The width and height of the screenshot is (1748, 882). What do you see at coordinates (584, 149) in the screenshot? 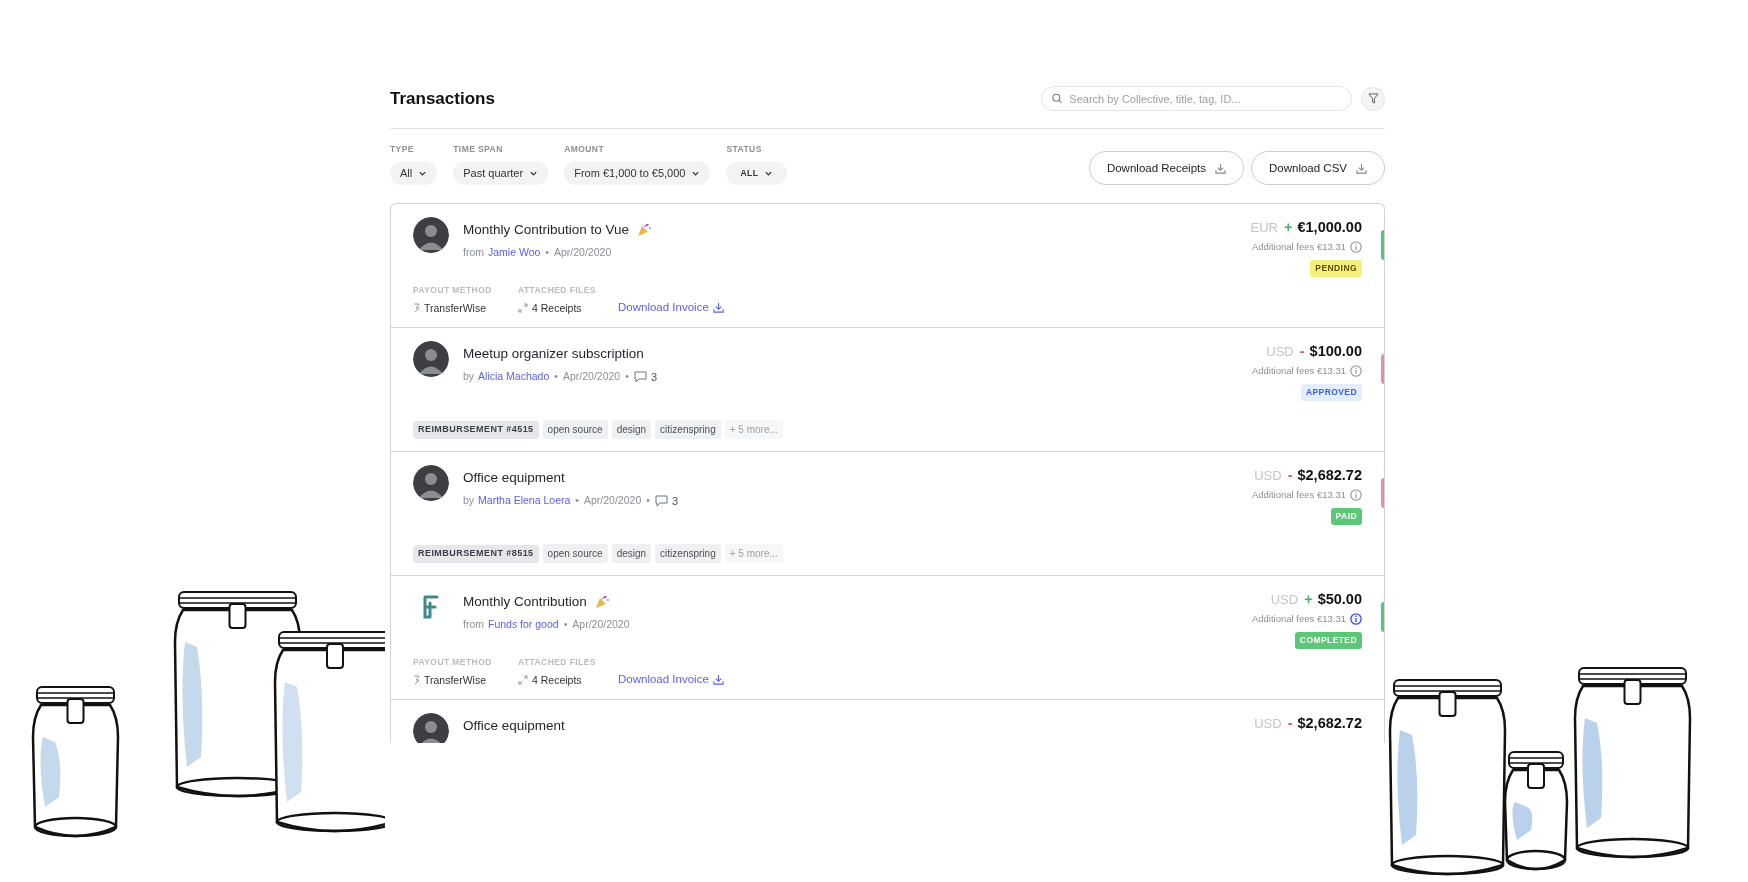
I see `filter-label: AMOUNT` at bounding box center [584, 149].